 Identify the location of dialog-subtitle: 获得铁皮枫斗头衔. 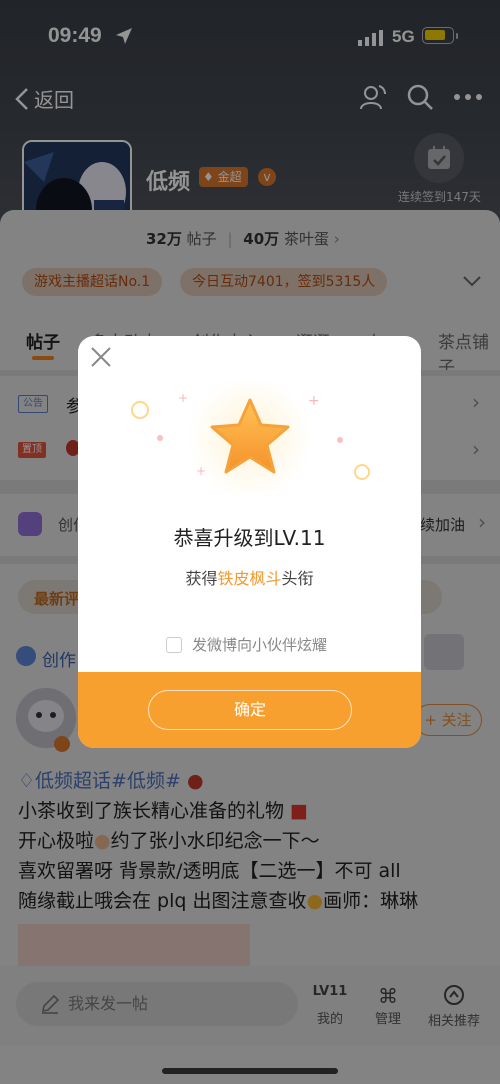
(249, 577).